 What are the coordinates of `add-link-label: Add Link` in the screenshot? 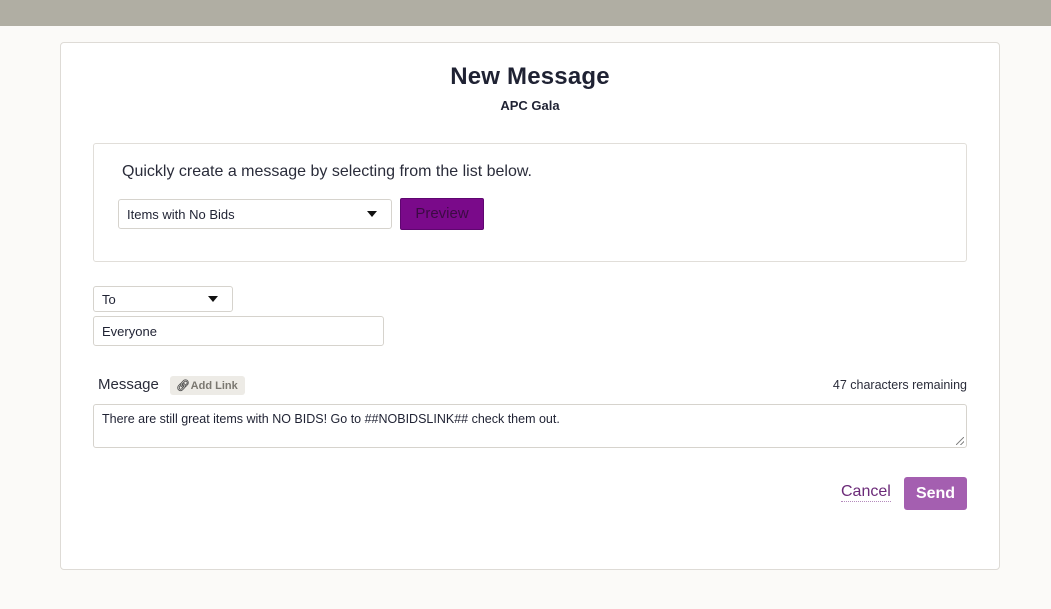 It's located at (214, 386).